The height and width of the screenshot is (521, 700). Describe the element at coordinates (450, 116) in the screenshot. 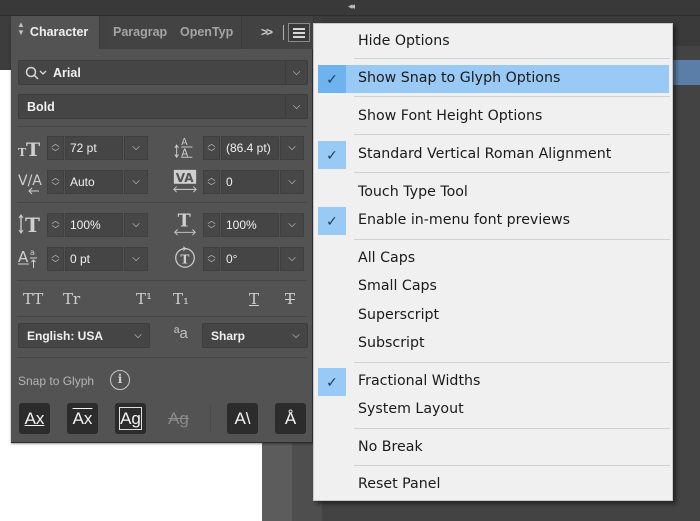

I see `menu-item-label: Show Font Height Options` at that location.